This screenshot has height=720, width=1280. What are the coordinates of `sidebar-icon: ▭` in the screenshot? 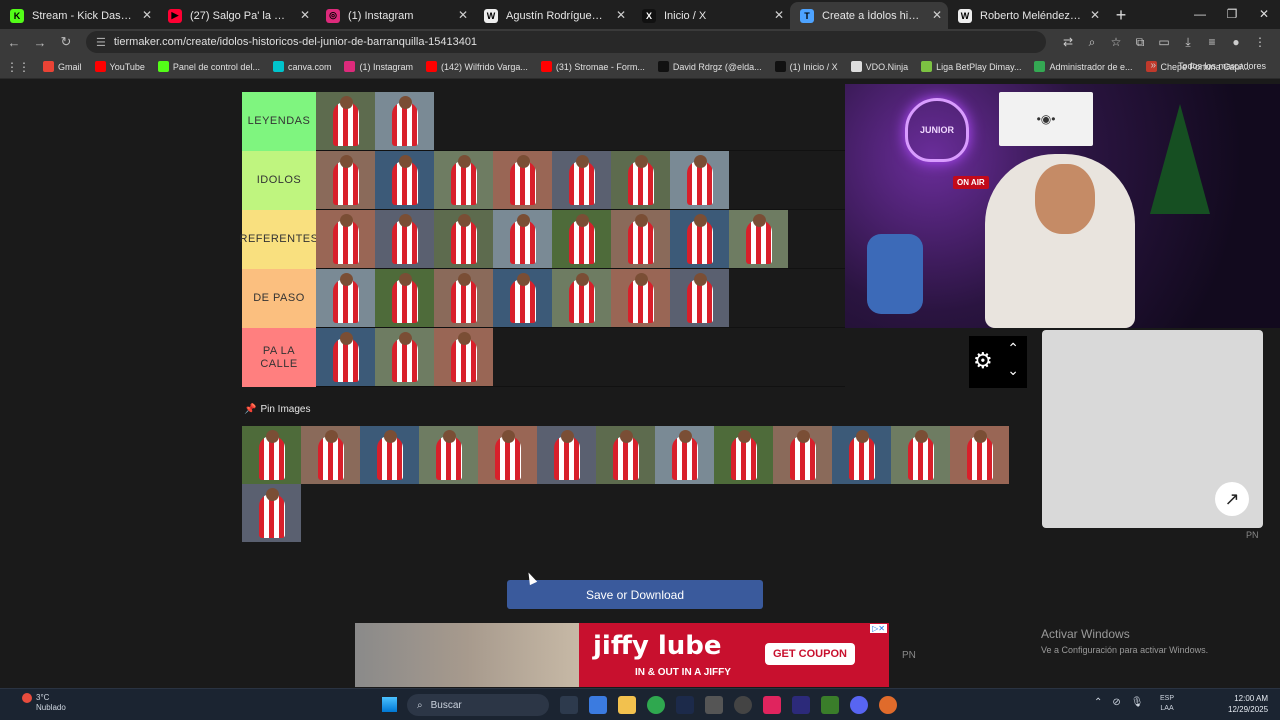 It's located at (1164, 42).